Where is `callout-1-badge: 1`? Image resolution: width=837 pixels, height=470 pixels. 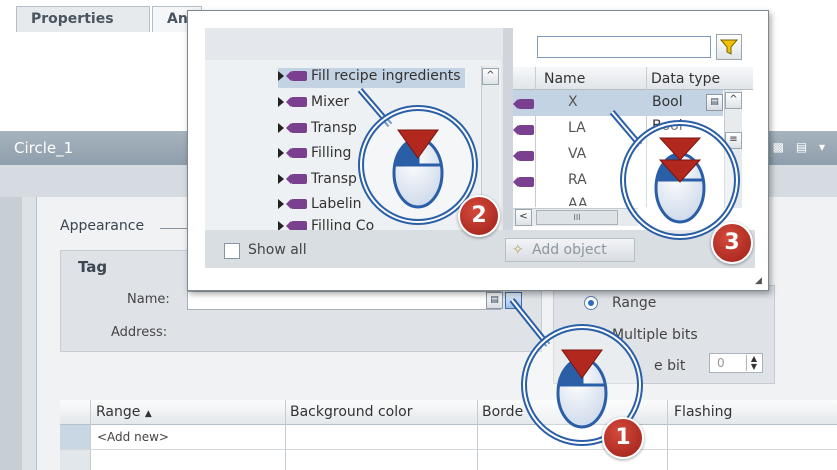 callout-1-badge: 1 is located at coordinates (623, 438).